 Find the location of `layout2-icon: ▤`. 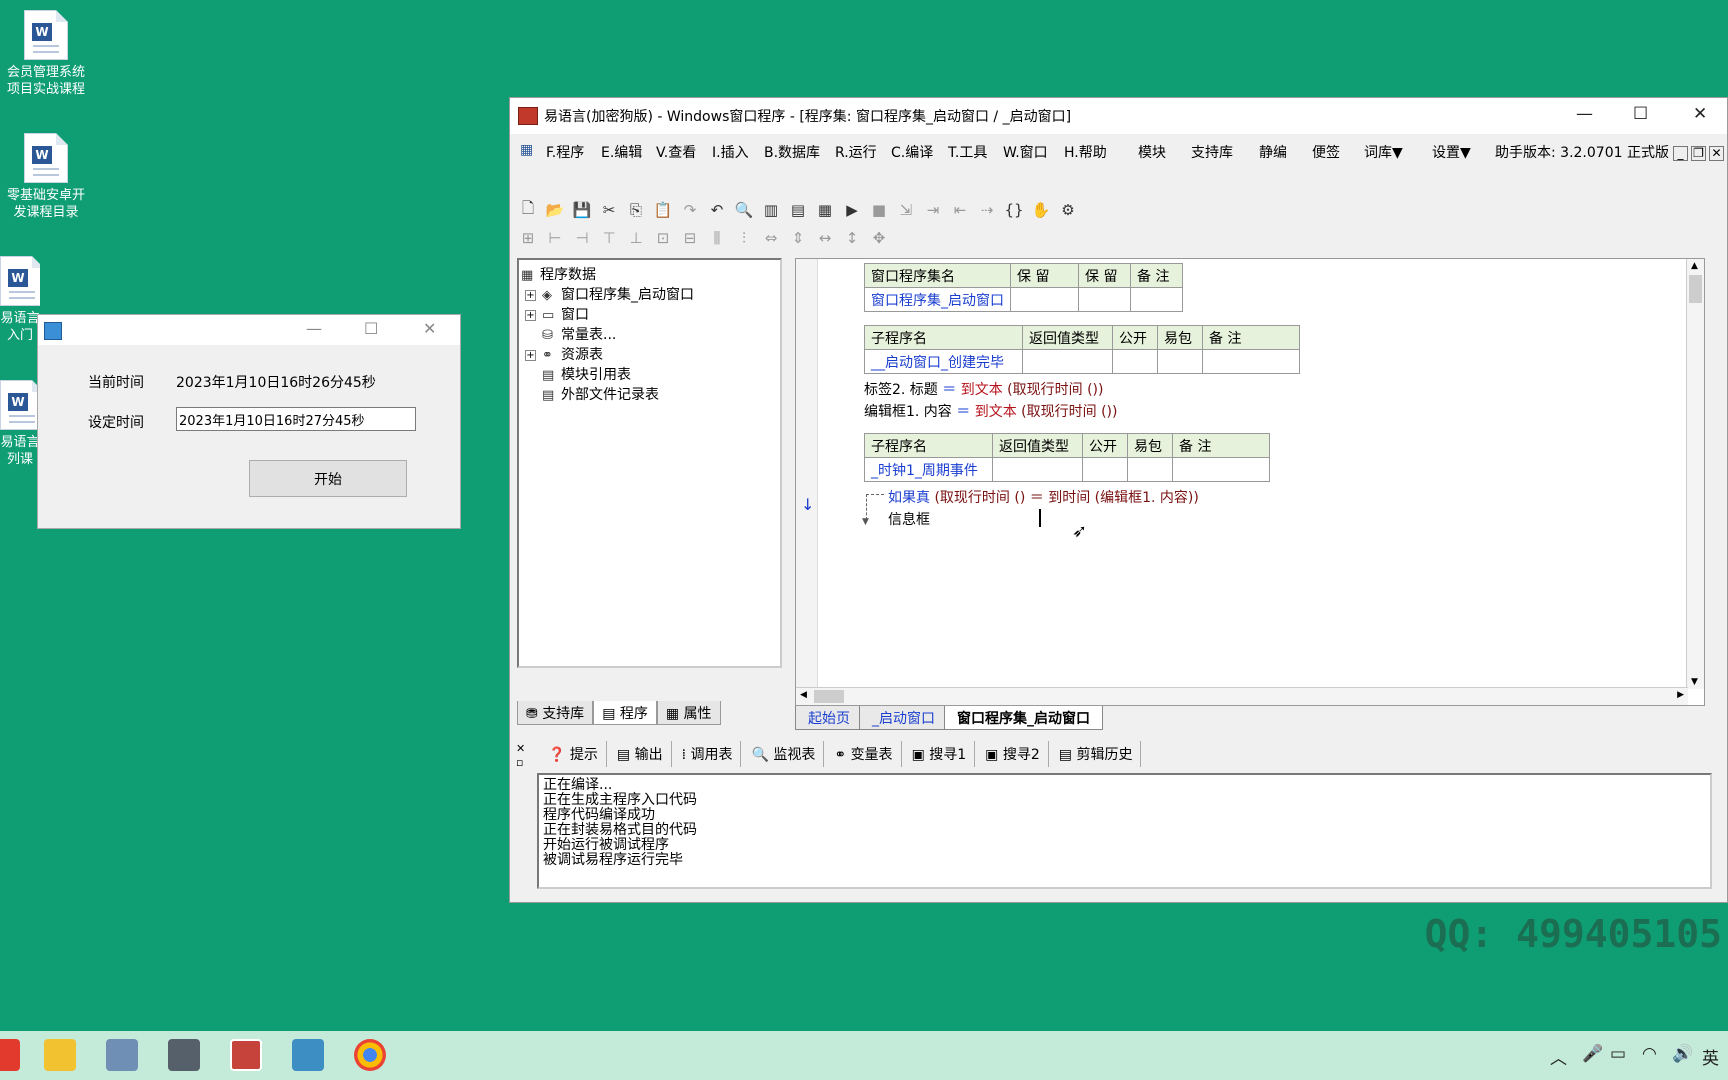

layout2-icon: ▤ is located at coordinates (798, 210).